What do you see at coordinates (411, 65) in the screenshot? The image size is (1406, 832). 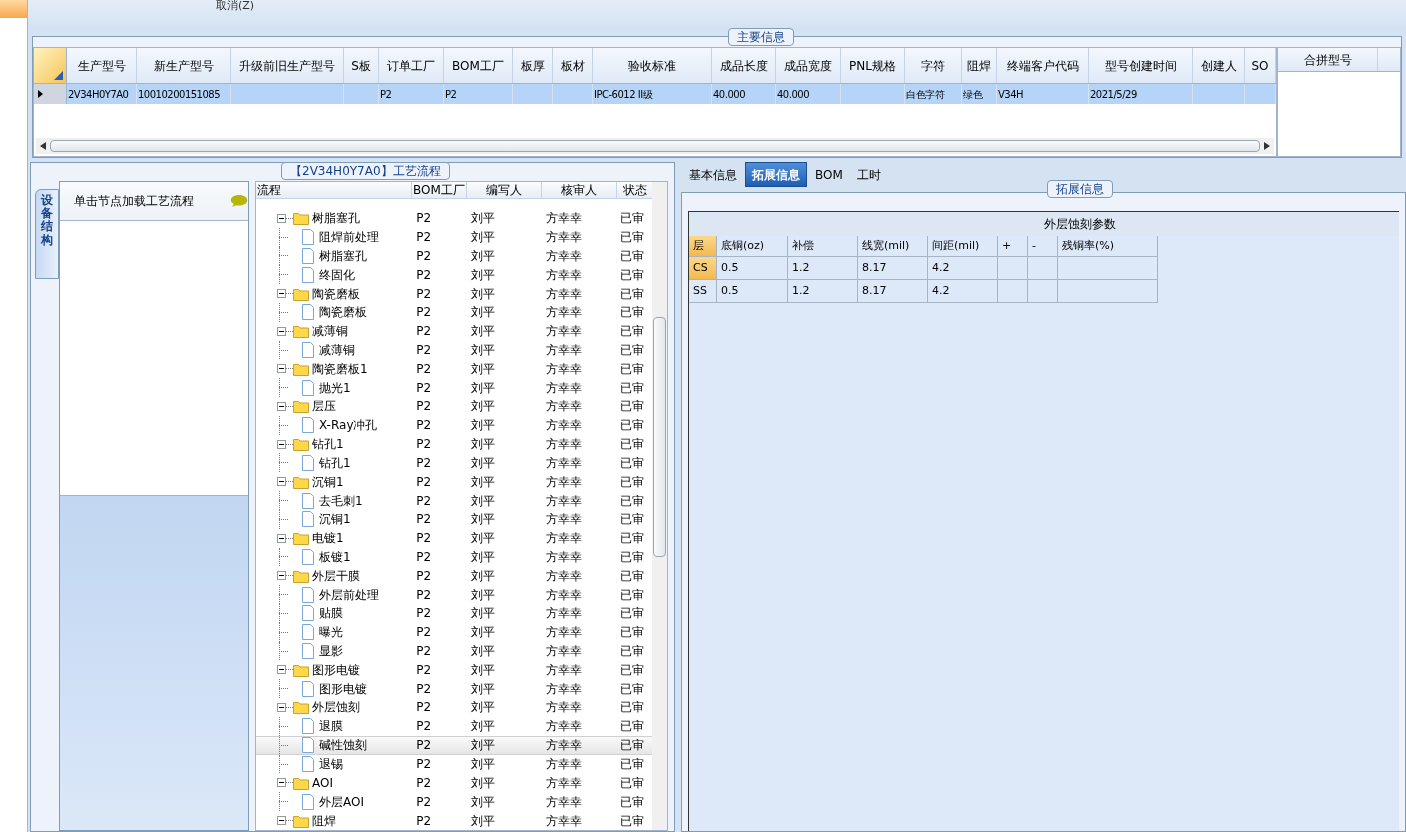 I see `column-header: 订单工厂` at bounding box center [411, 65].